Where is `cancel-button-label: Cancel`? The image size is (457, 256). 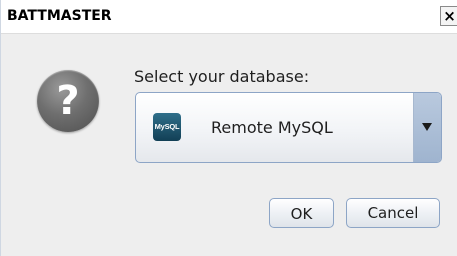 cancel-button-label: Cancel is located at coordinates (393, 213).